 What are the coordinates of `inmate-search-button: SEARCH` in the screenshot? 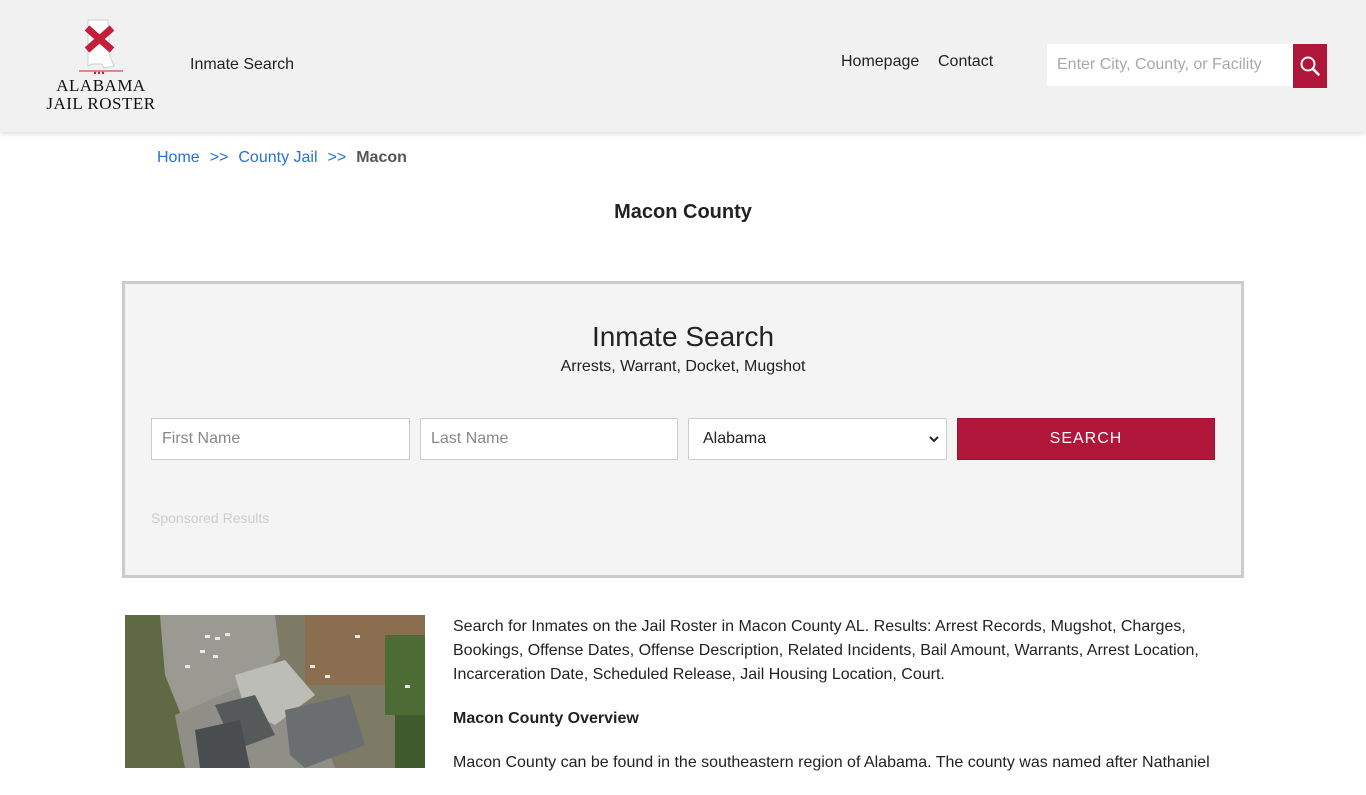 It's located at (1086, 439).